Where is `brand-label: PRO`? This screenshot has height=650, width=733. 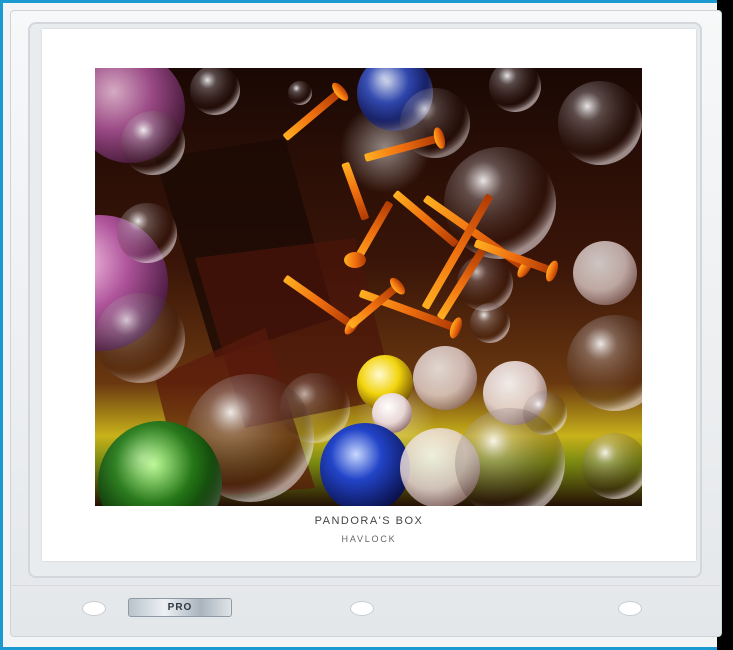 brand-label: PRO is located at coordinates (180, 607).